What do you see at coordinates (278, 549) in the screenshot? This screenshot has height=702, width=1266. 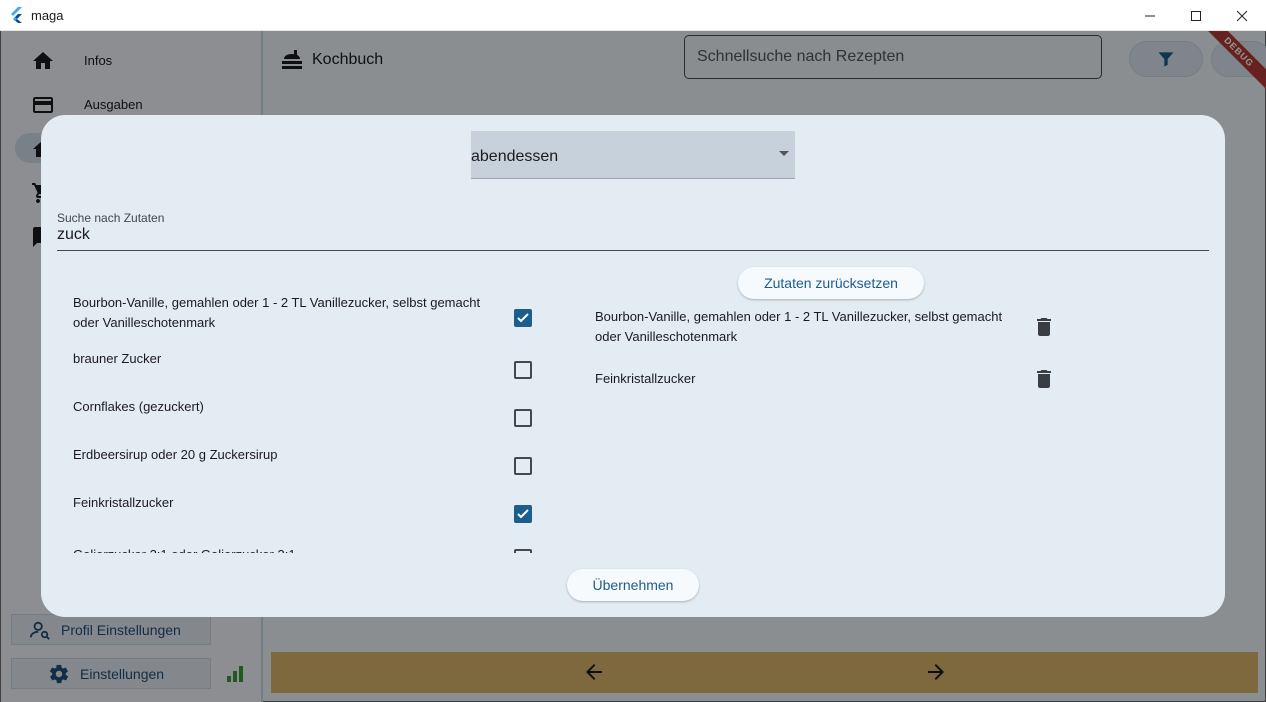 I see `list-item-label: Gelierzucker 2:1 oder Gelierzucker 3:1` at bounding box center [278, 549].